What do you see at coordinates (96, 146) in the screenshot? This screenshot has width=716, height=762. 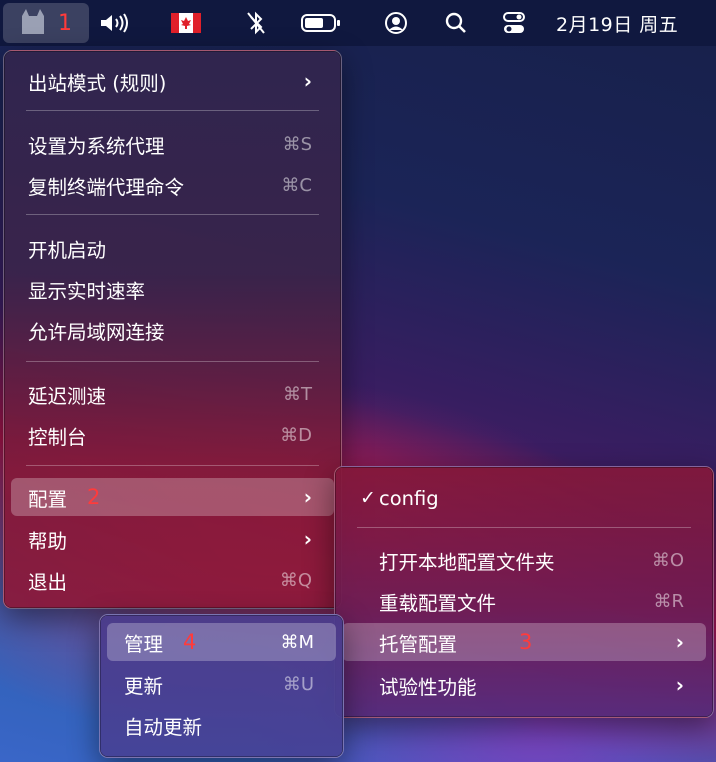 I see `menu-item-label: 设置为系统代理` at bounding box center [96, 146].